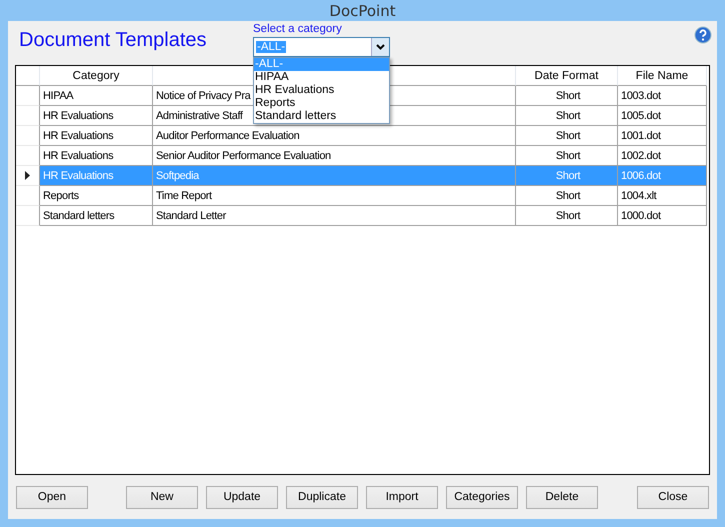 The width and height of the screenshot is (725, 527). Describe the element at coordinates (662, 156) in the screenshot. I see `table-cell: 1002.dot` at that location.